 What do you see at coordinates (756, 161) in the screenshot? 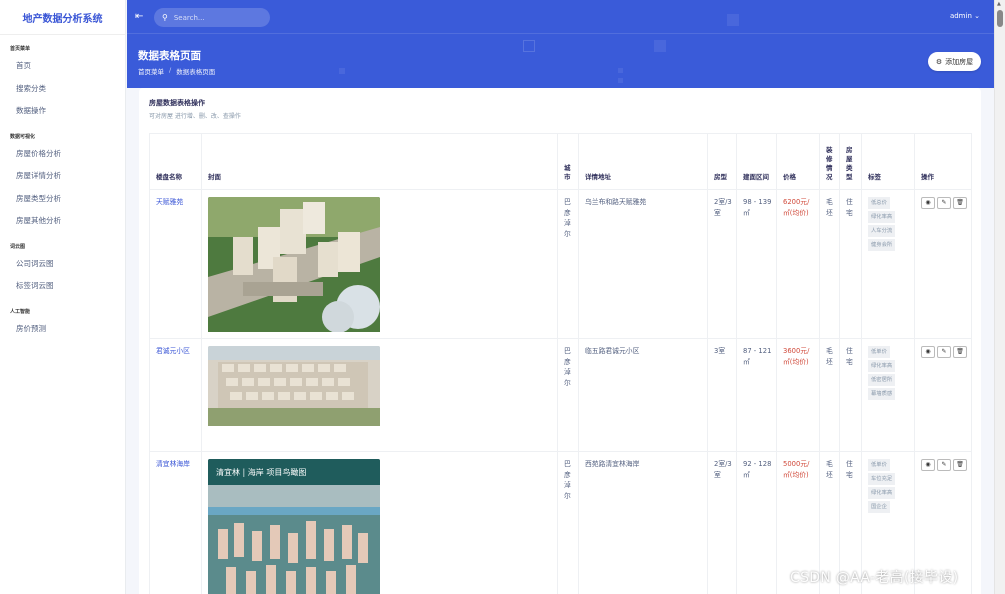
I see `col-header-area: 建面区间` at bounding box center [756, 161].